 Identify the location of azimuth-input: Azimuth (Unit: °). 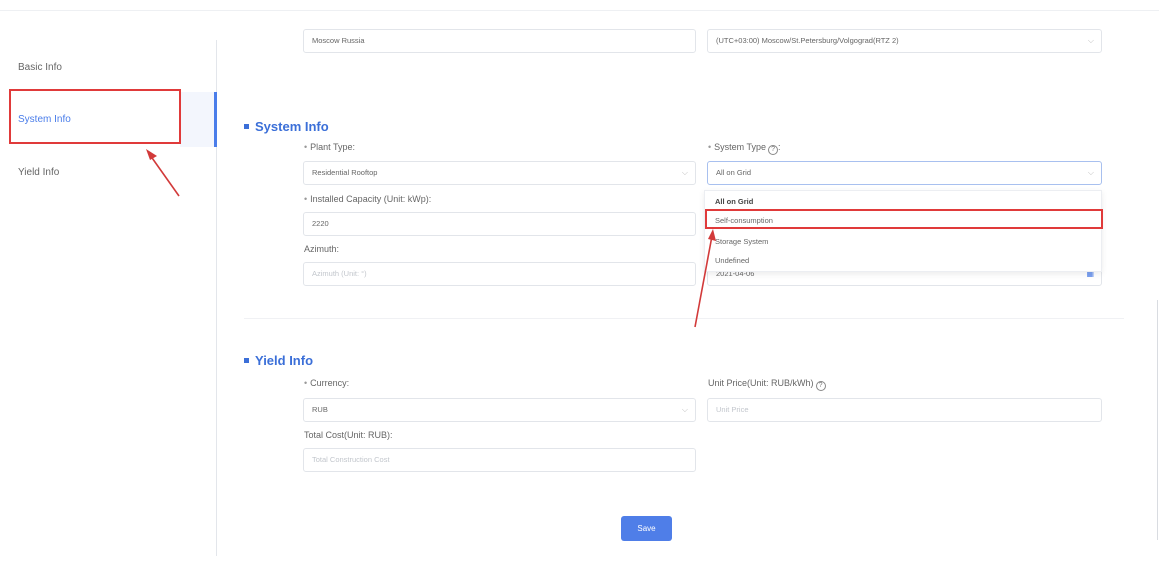
(499, 274).